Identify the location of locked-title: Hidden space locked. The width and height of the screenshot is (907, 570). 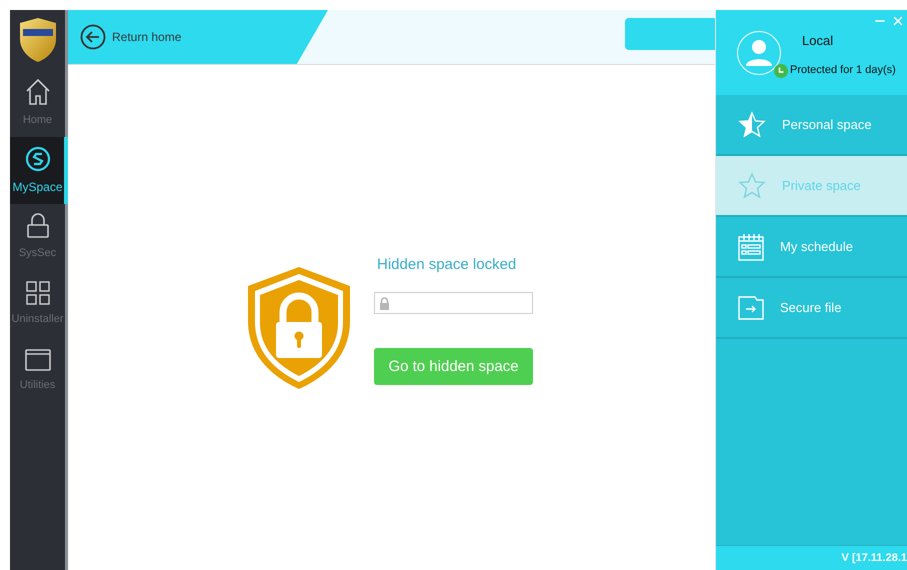
(446, 264).